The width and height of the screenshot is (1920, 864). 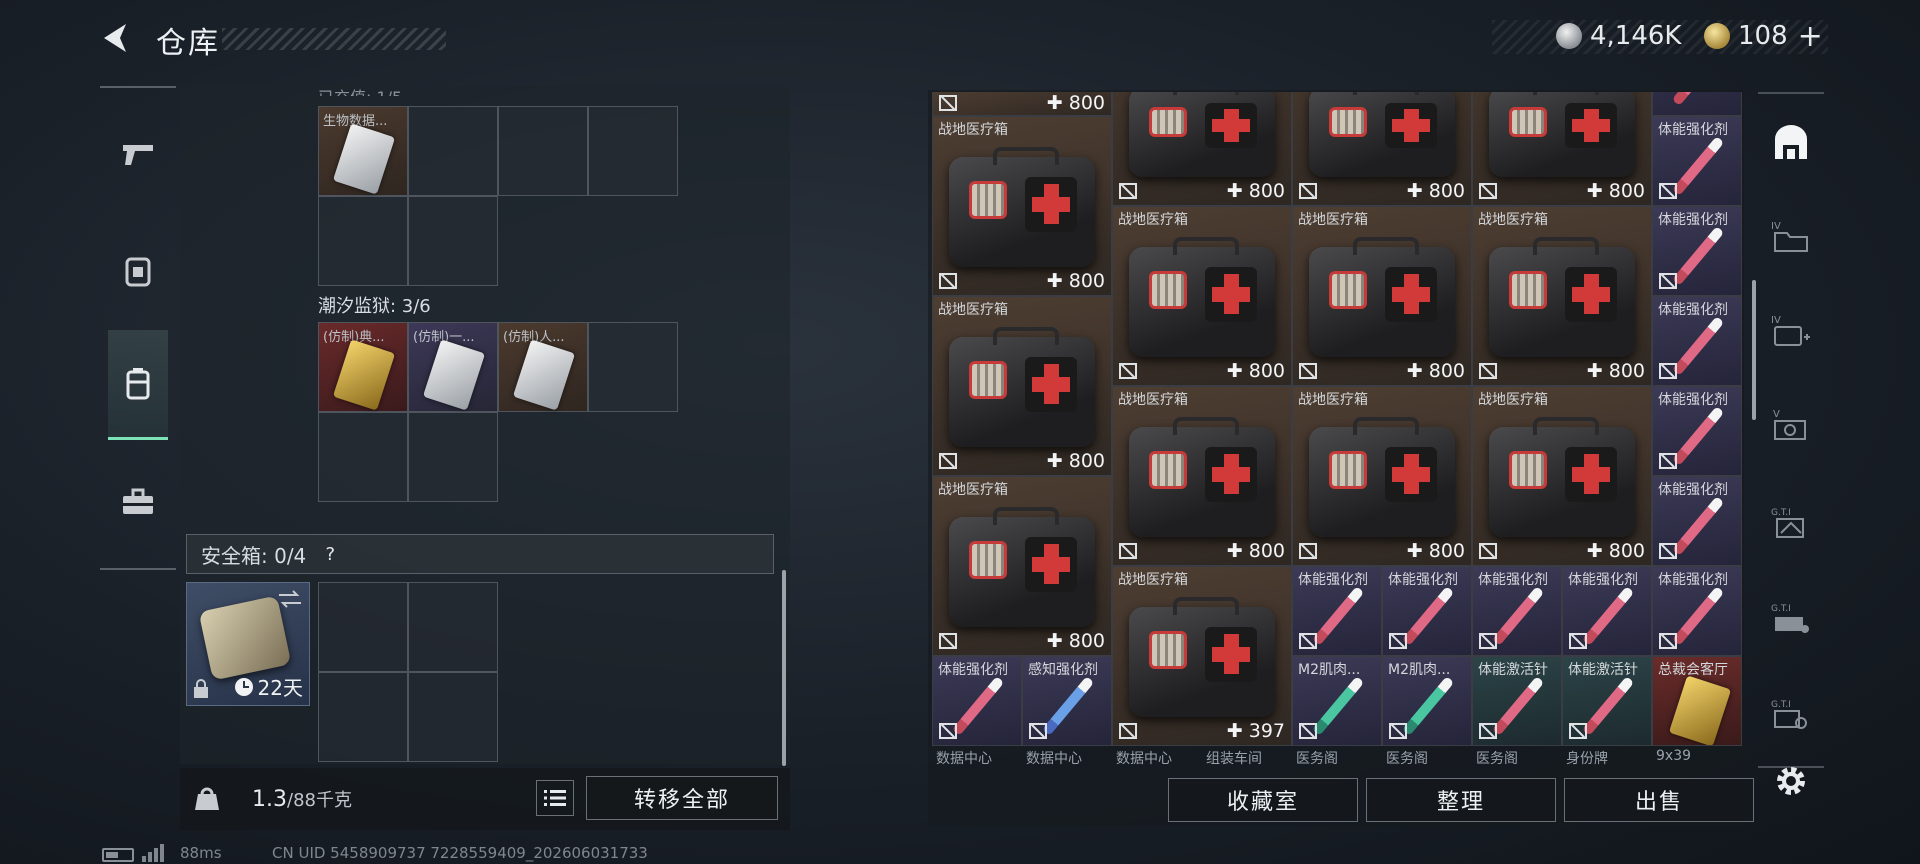 What do you see at coordinates (1067, 701) in the screenshot?
I see `perception-booster-item: 感知强化剂` at bounding box center [1067, 701].